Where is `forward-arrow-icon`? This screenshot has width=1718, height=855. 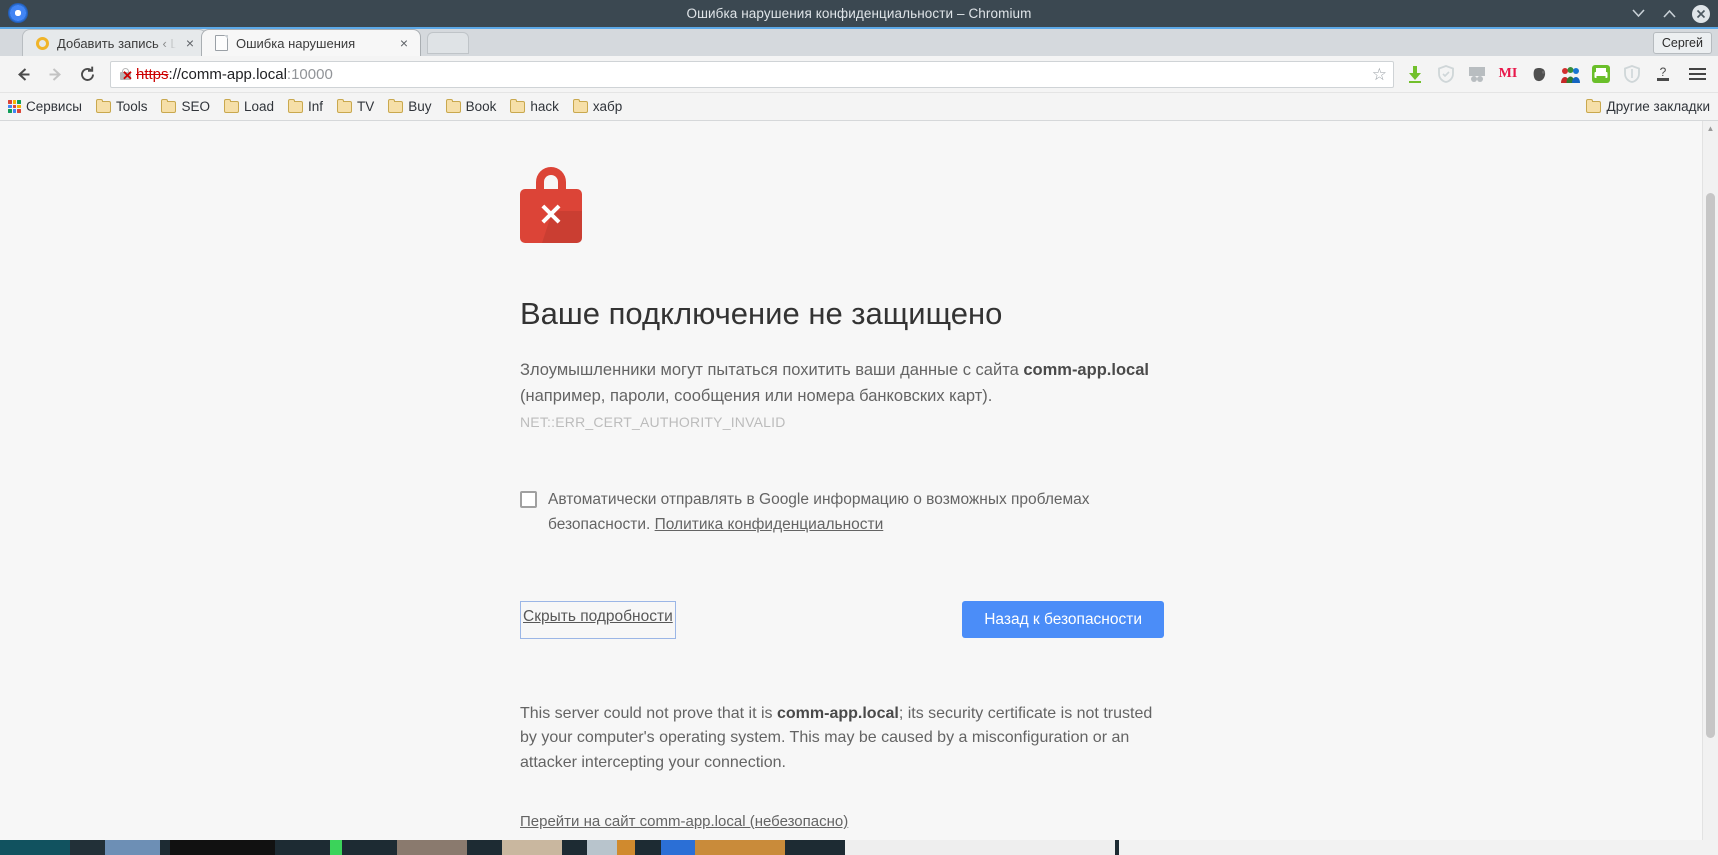 forward-arrow-icon is located at coordinates (55, 74).